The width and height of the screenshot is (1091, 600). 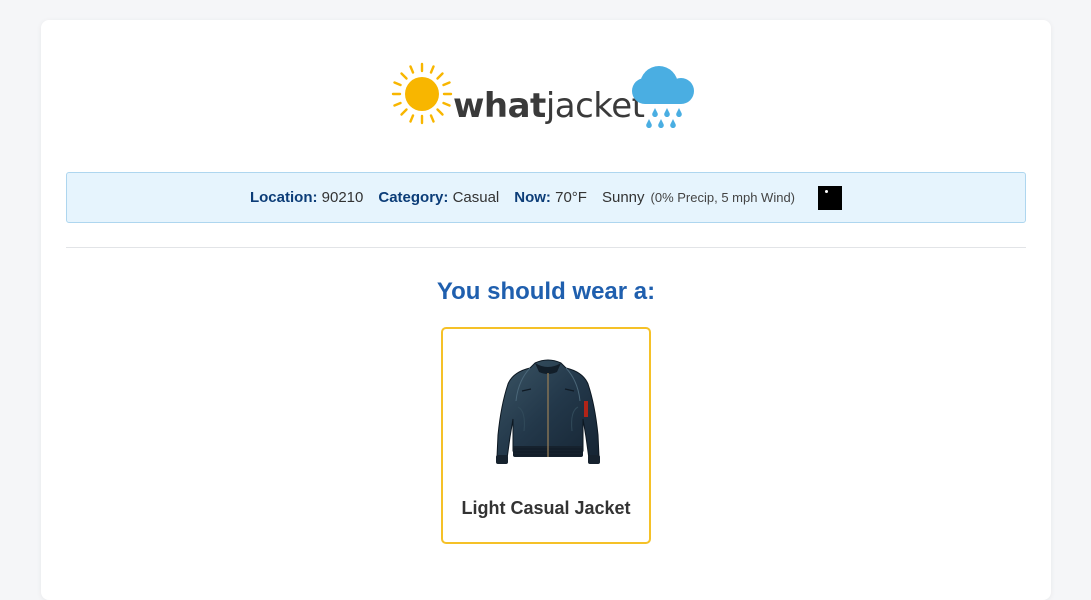 What do you see at coordinates (422, 93) in the screenshot?
I see `sun-icon` at bounding box center [422, 93].